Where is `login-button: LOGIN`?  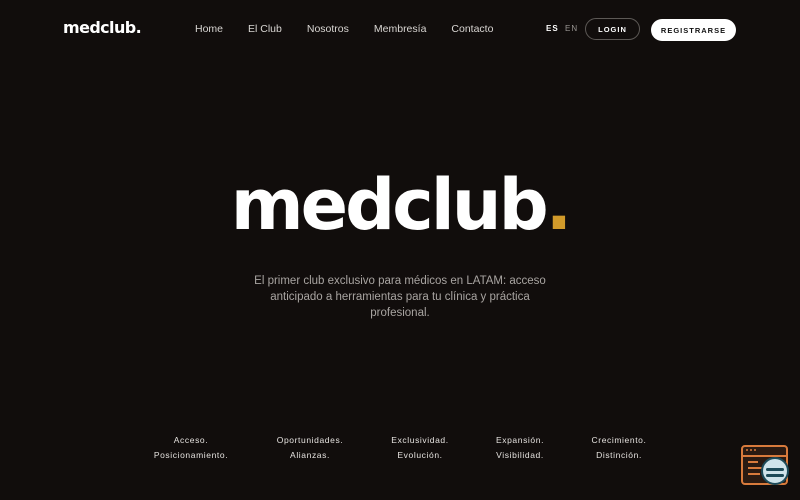
login-button: LOGIN is located at coordinates (612, 29).